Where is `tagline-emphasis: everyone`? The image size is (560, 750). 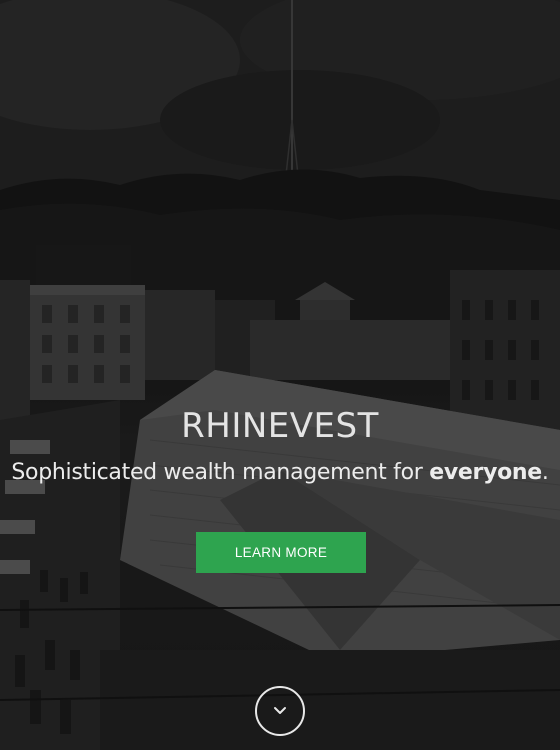 tagline-emphasis: everyone is located at coordinates (485, 472).